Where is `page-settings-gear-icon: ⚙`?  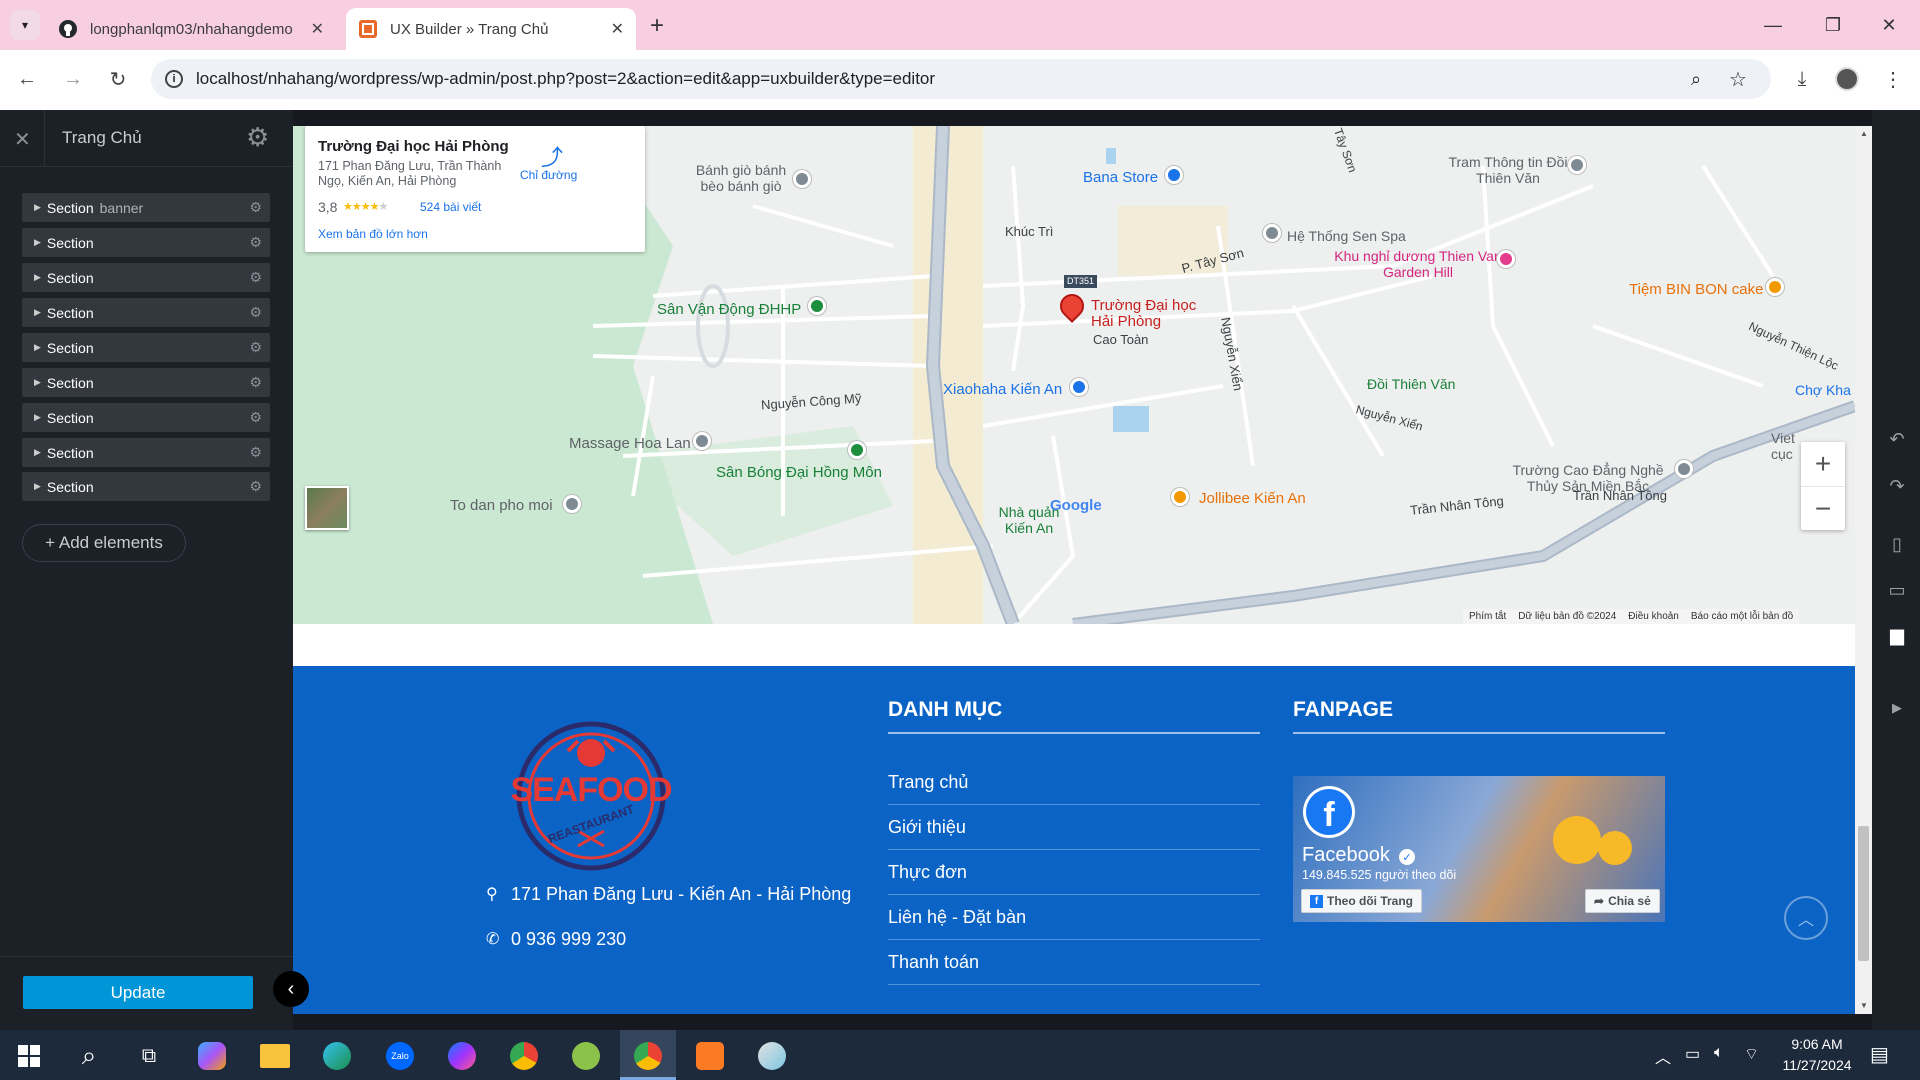 page-settings-gear-icon: ⚙ is located at coordinates (257, 137).